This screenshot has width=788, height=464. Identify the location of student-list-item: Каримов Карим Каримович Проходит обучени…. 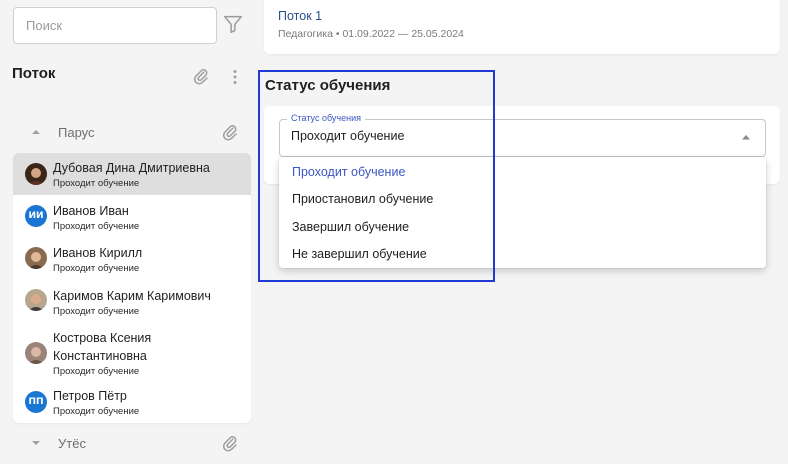
(132, 300).